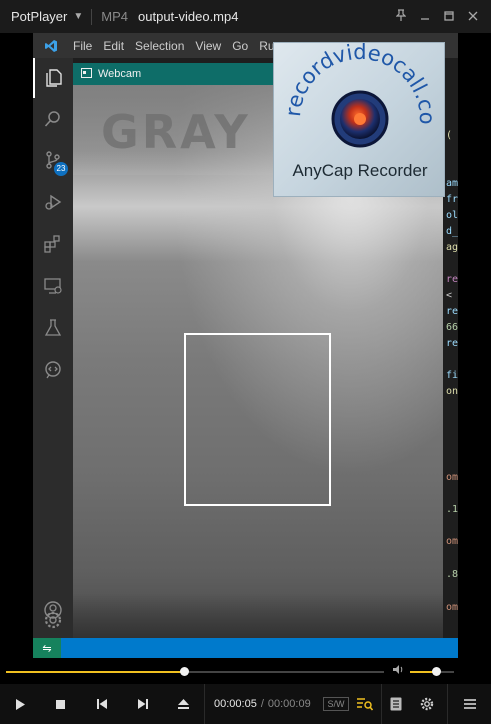 The image size is (491, 724). I want to click on eject-icon, so click(183, 704).